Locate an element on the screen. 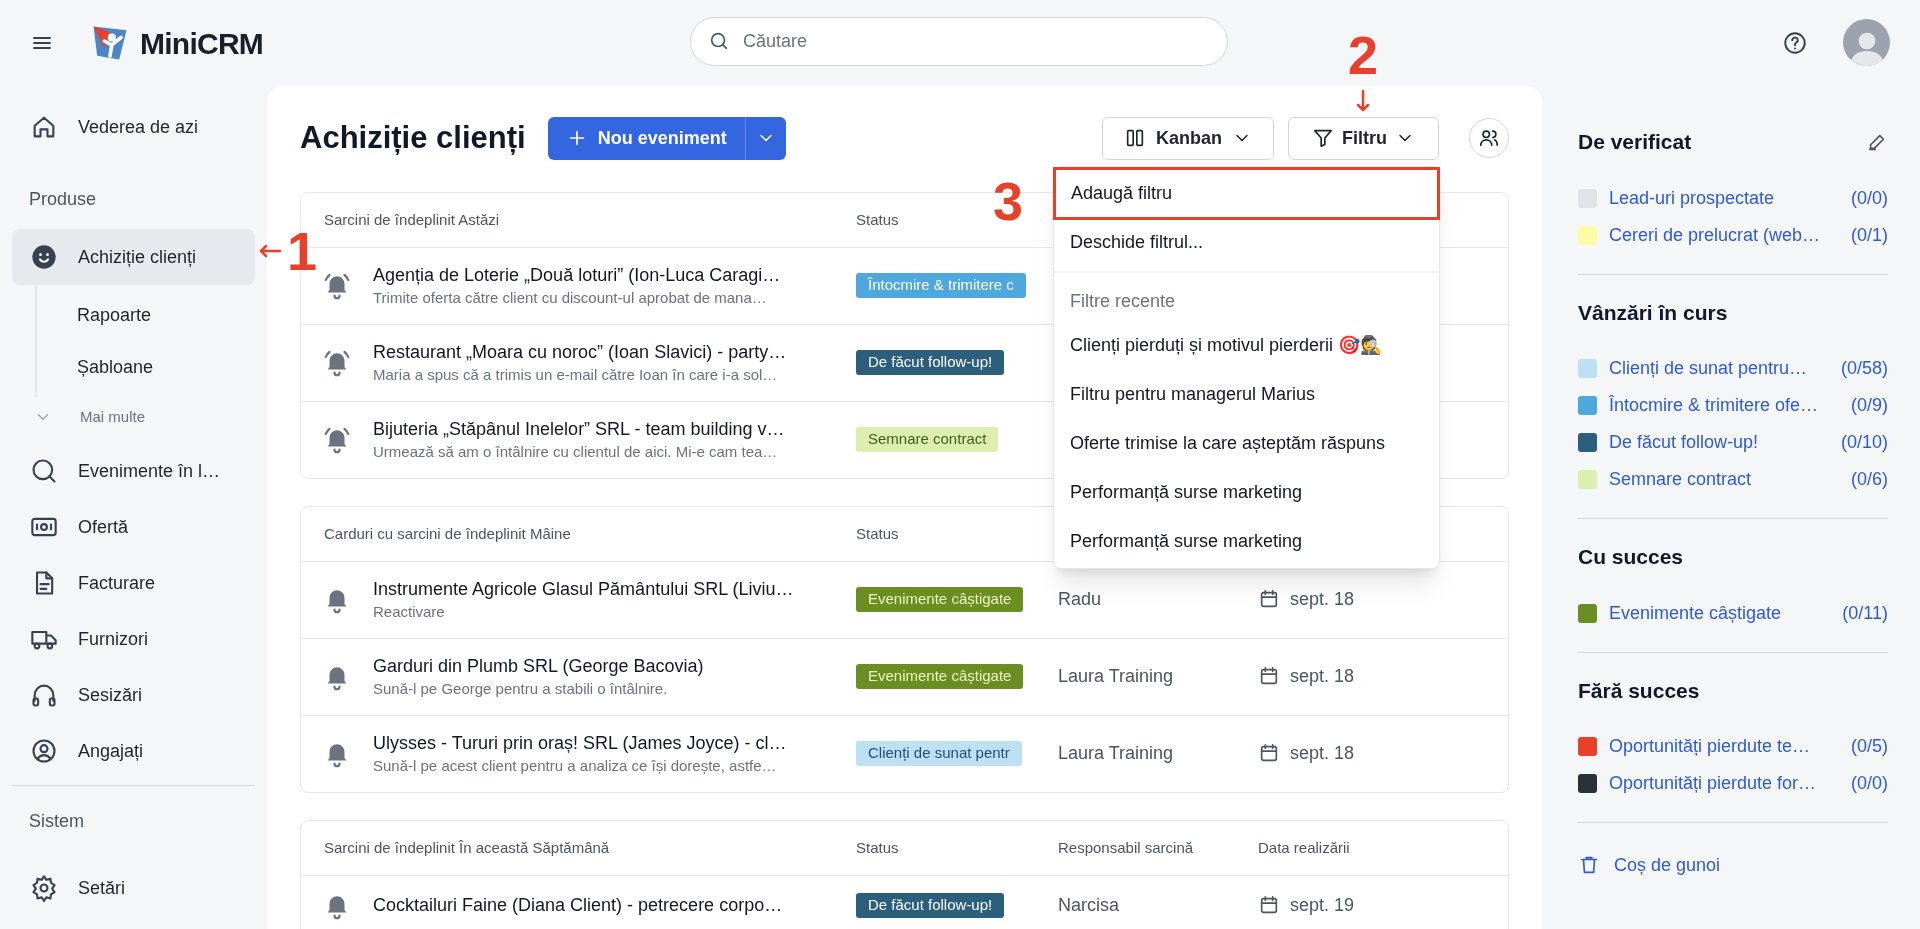 The height and width of the screenshot is (929, 1920). stage-link: Oportunități pierdute for… (0/0) is located at coordinates (1733, 783).